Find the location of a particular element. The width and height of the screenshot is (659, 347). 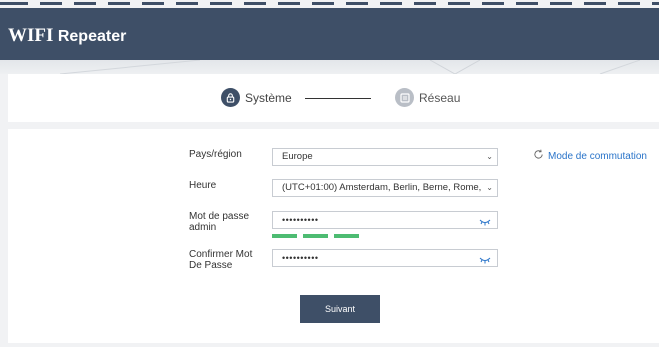

confirm-password-label-line2: De Passe is located at coordinates (211, 265).